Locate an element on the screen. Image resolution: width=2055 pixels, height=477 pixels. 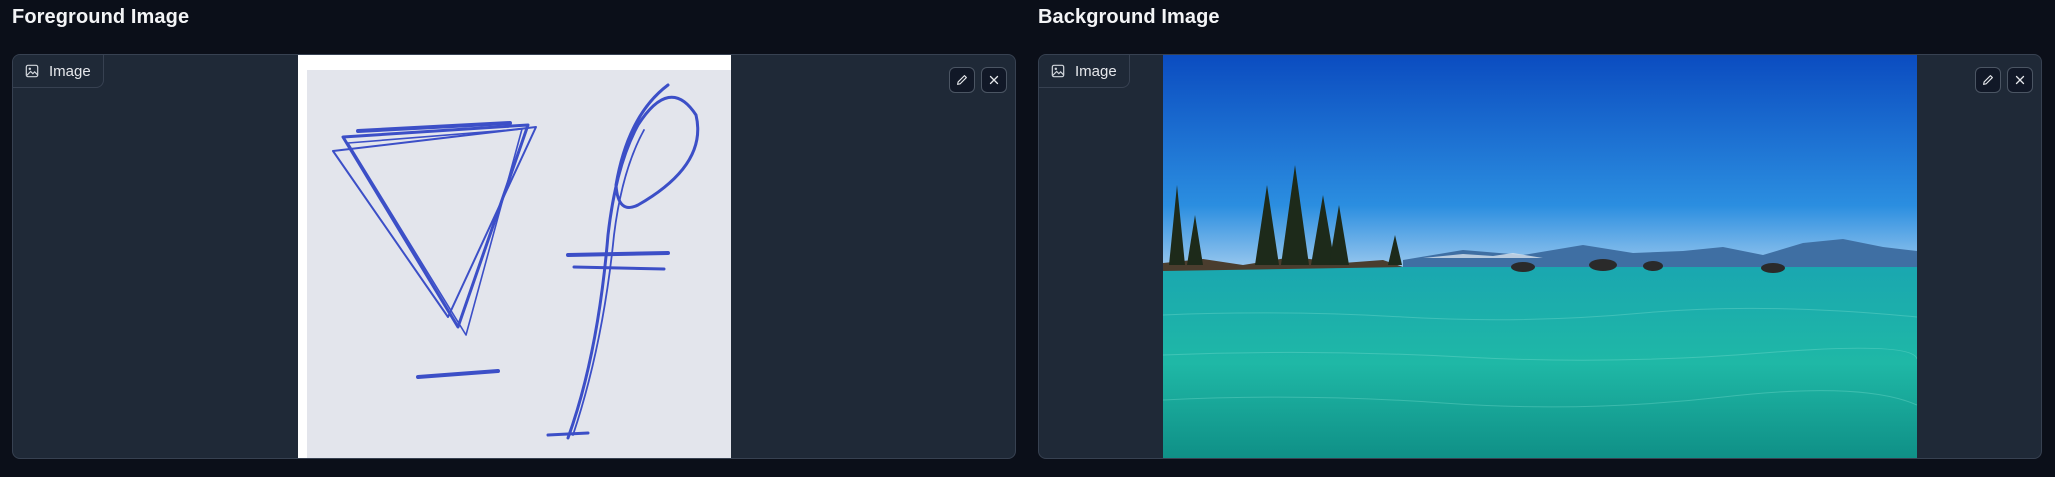
background-image-label: Image is located at coordinates (1084, 71).